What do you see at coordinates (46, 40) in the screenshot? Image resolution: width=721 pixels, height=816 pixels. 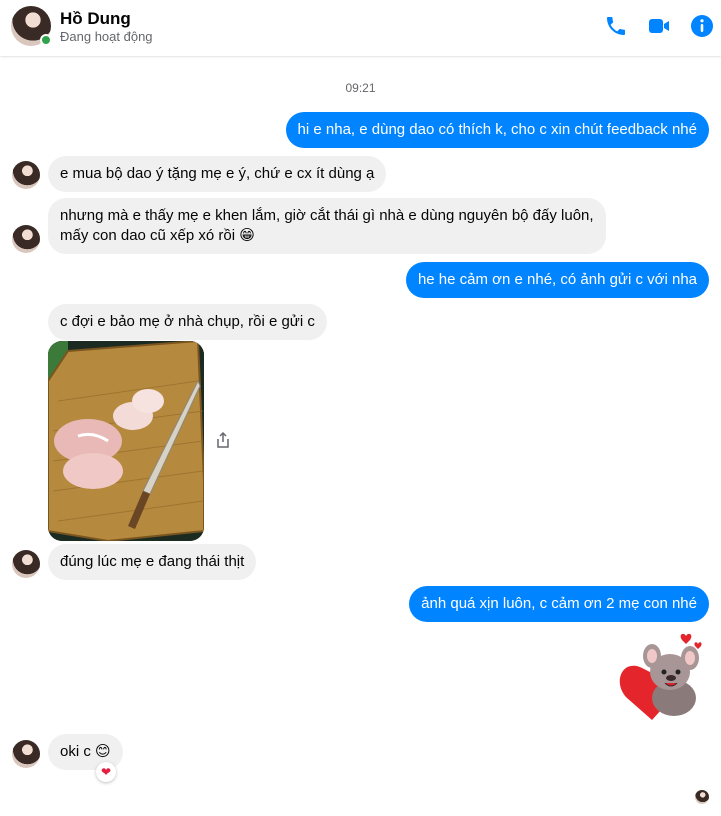 I see `online-status-dot` at bounding box center [46, 40].